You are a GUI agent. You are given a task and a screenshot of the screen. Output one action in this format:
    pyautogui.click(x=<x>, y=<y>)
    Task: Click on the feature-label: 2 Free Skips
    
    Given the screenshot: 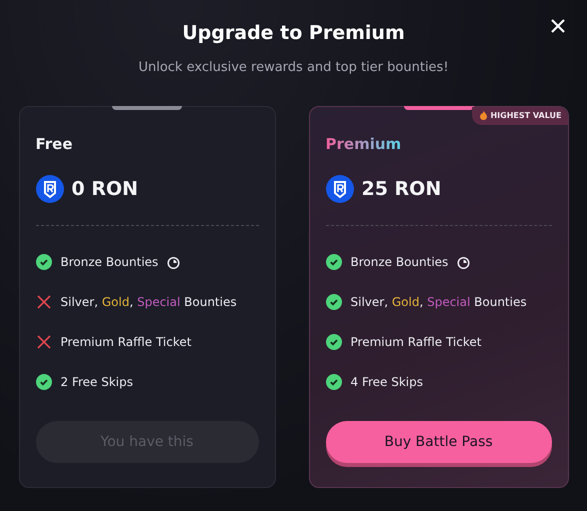 What is the action you would take?
    pyautogui.click(x=96, y=382)
    